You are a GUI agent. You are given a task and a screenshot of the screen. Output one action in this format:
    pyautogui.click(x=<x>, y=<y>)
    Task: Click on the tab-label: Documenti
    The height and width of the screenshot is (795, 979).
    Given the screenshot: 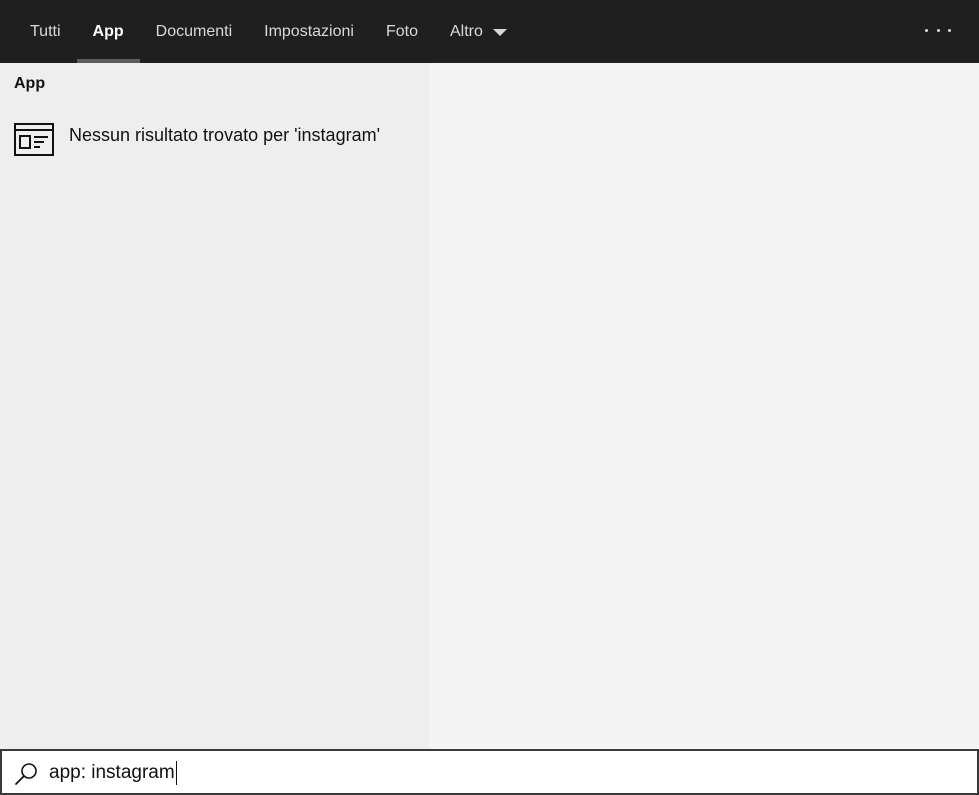 What is the action you would take?
    pyautogui.click(x=194, y=31)
    